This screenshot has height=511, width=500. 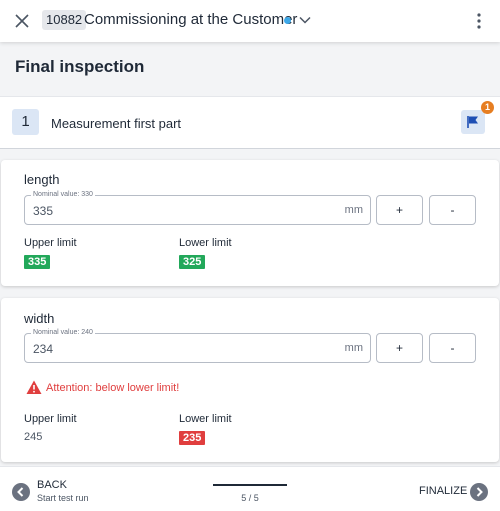 I want to click on field-value: 234, so click(x=43, y=349).